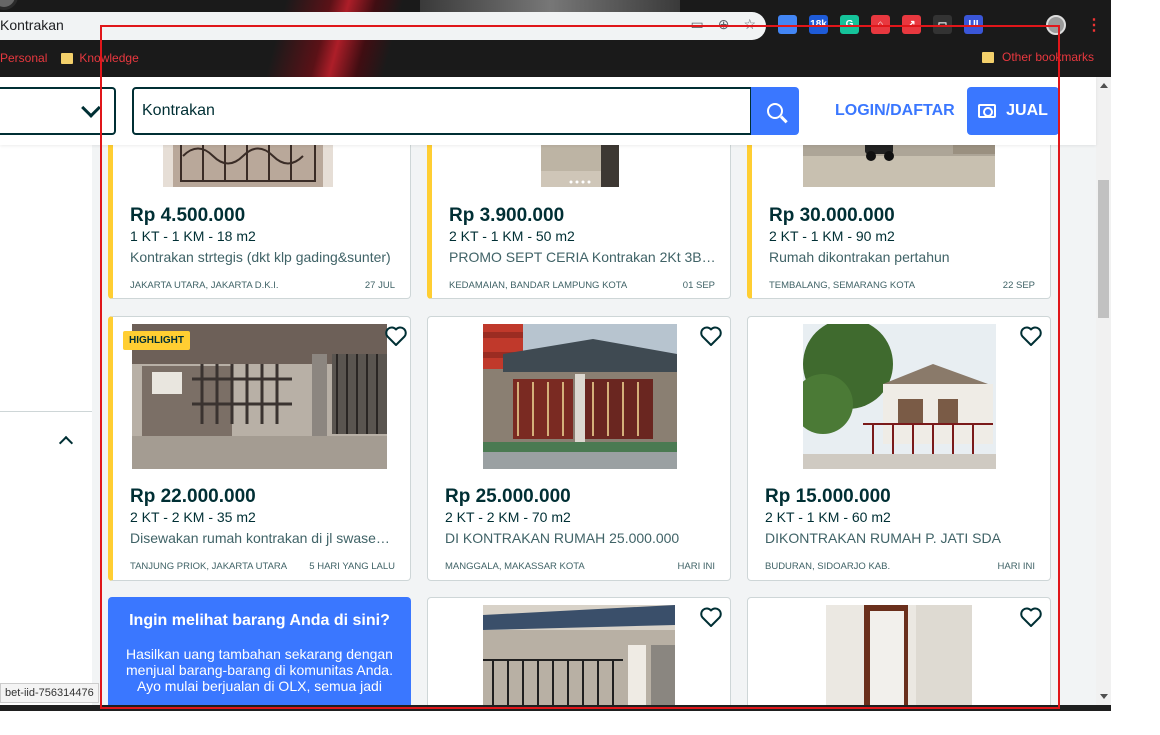 Image resolution: width=1160 pixels, height=735 pixels. Describe the element at coordinates (787, 24) in the screenshot. I see `translate-icon` at that location.